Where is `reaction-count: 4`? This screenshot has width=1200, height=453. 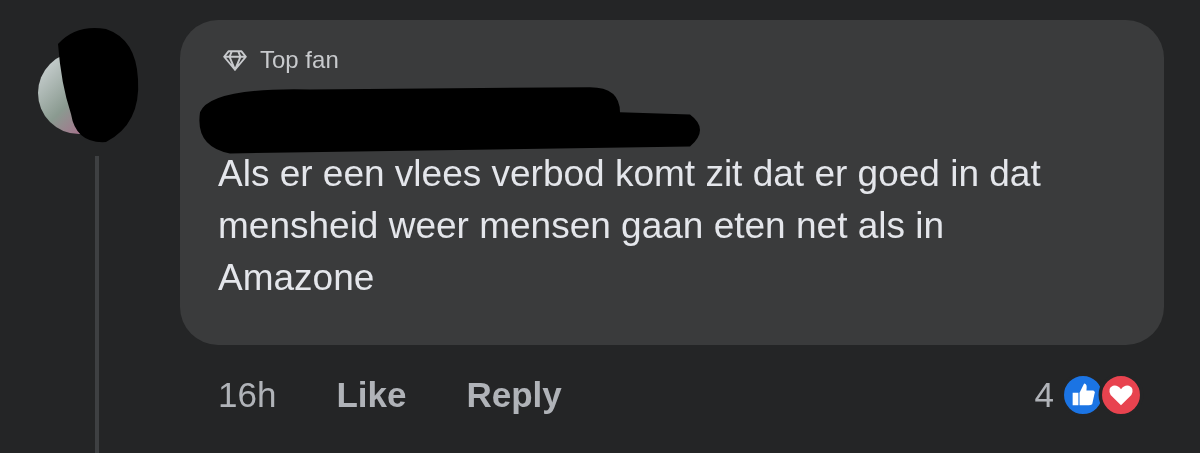
reaction-count: 4 is located at coordinates (1044, 395).